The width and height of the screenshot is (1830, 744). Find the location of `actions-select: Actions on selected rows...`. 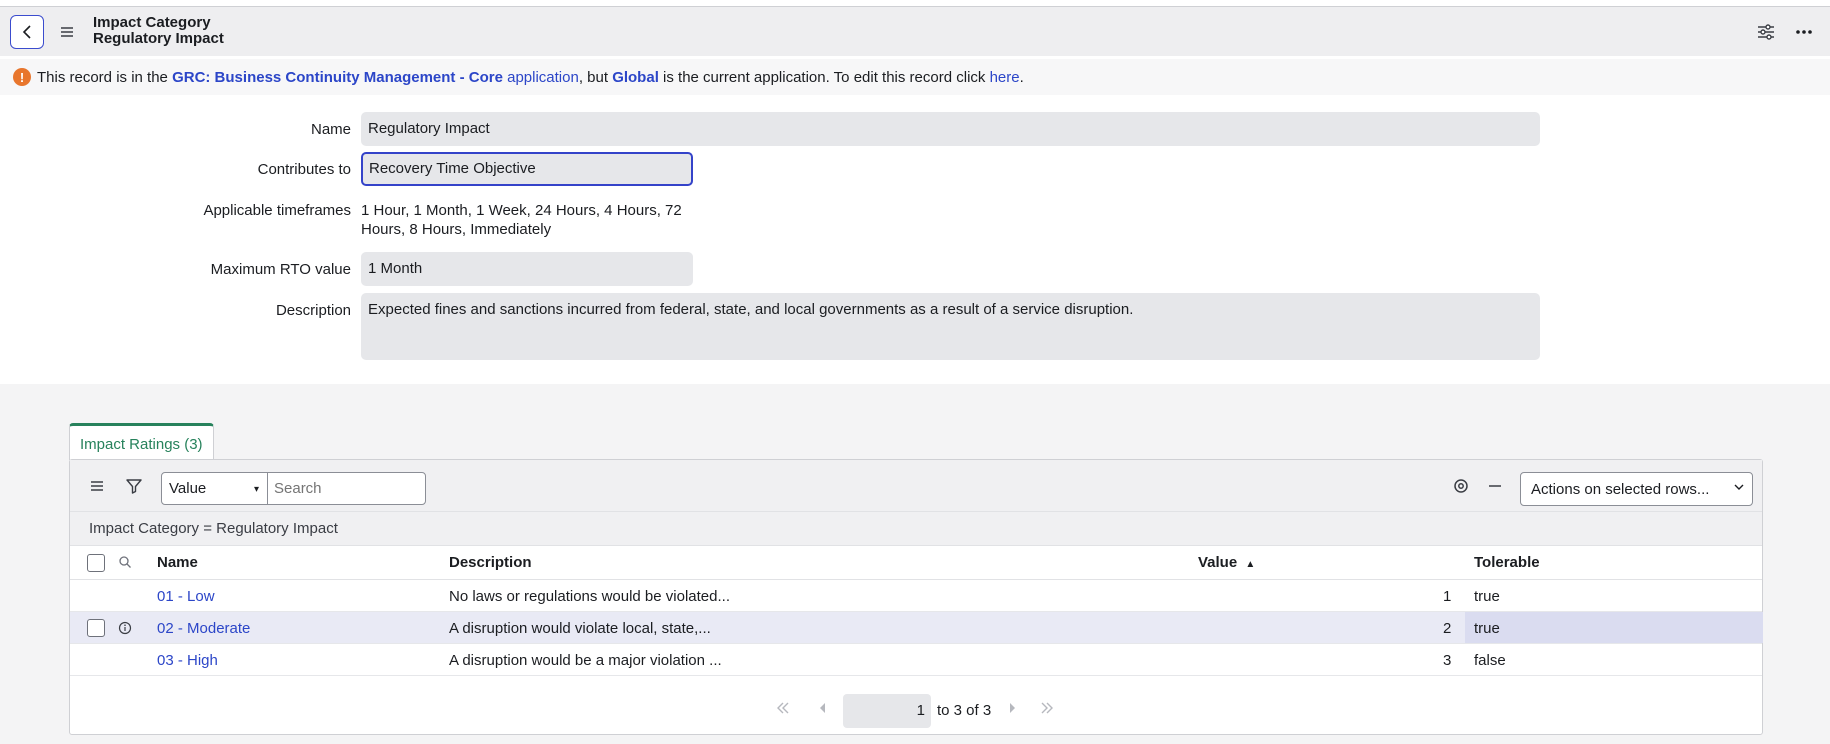

actions-select: Actions on selected rows... is located at coordinates (1636, 489).